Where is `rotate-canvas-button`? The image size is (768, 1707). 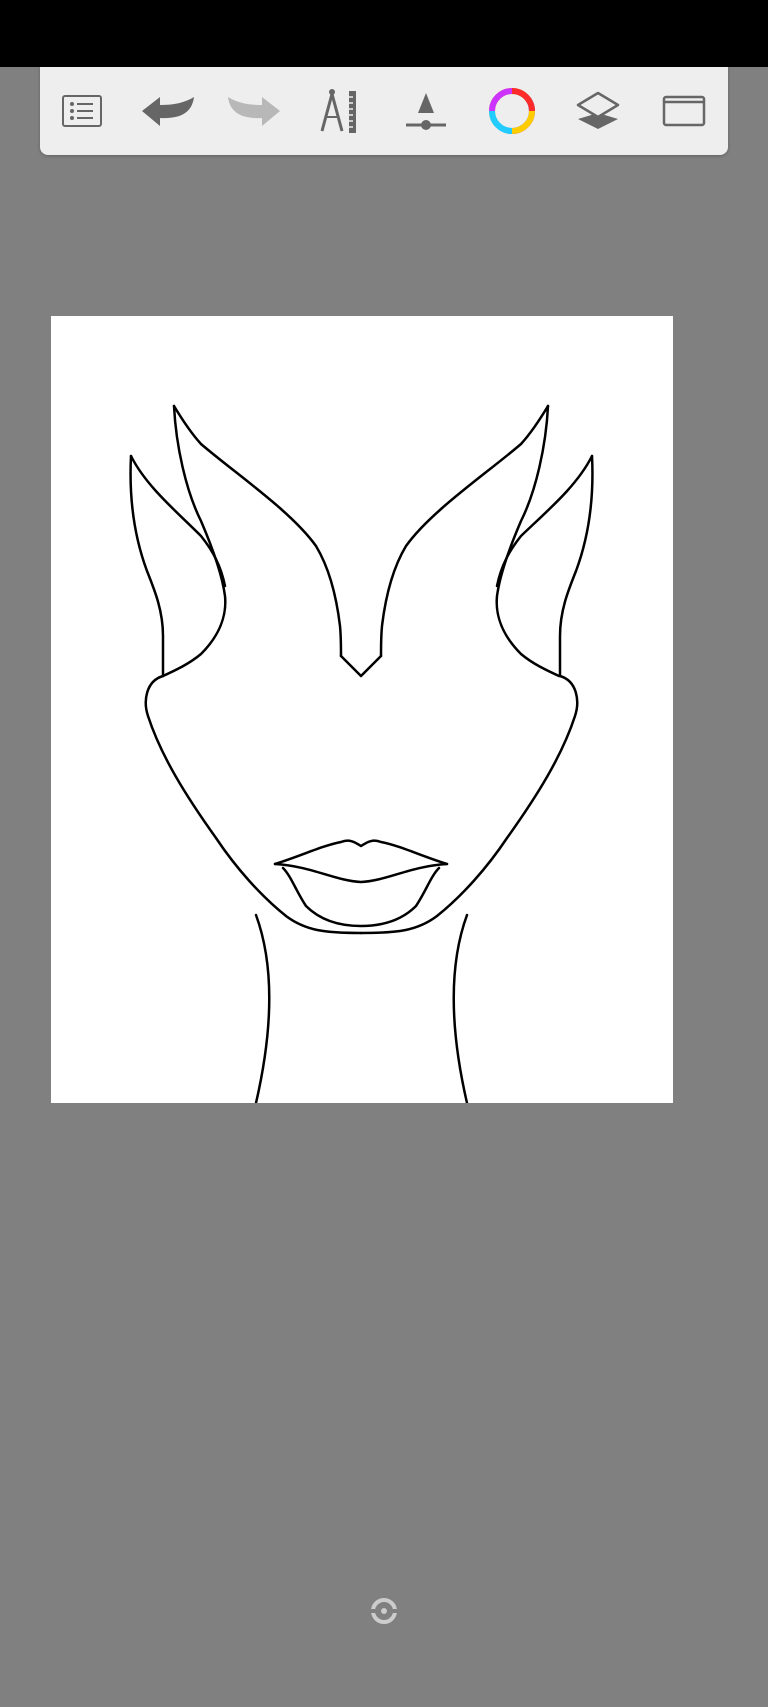
rotate-canvas-button is located at coordinates (384, 1611).